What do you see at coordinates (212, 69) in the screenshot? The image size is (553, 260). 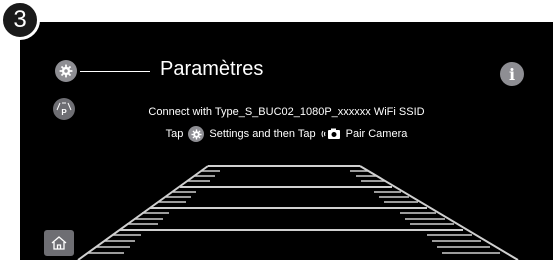 I see `settings-callout-label: Paramètres` at bounding box center [212, 69].